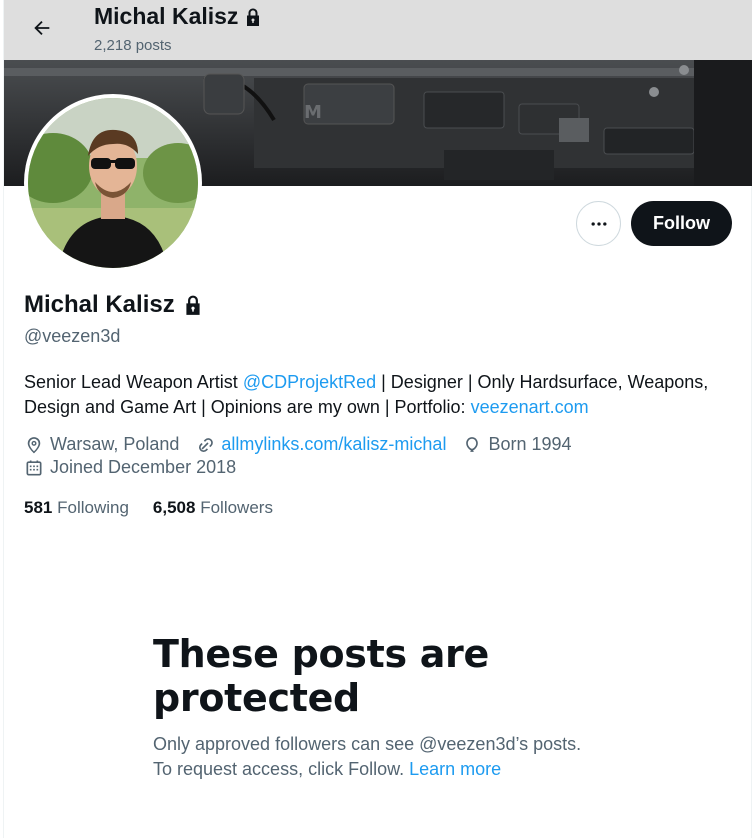  I want to click on birth-text: Born 1994, so click(530, 444).